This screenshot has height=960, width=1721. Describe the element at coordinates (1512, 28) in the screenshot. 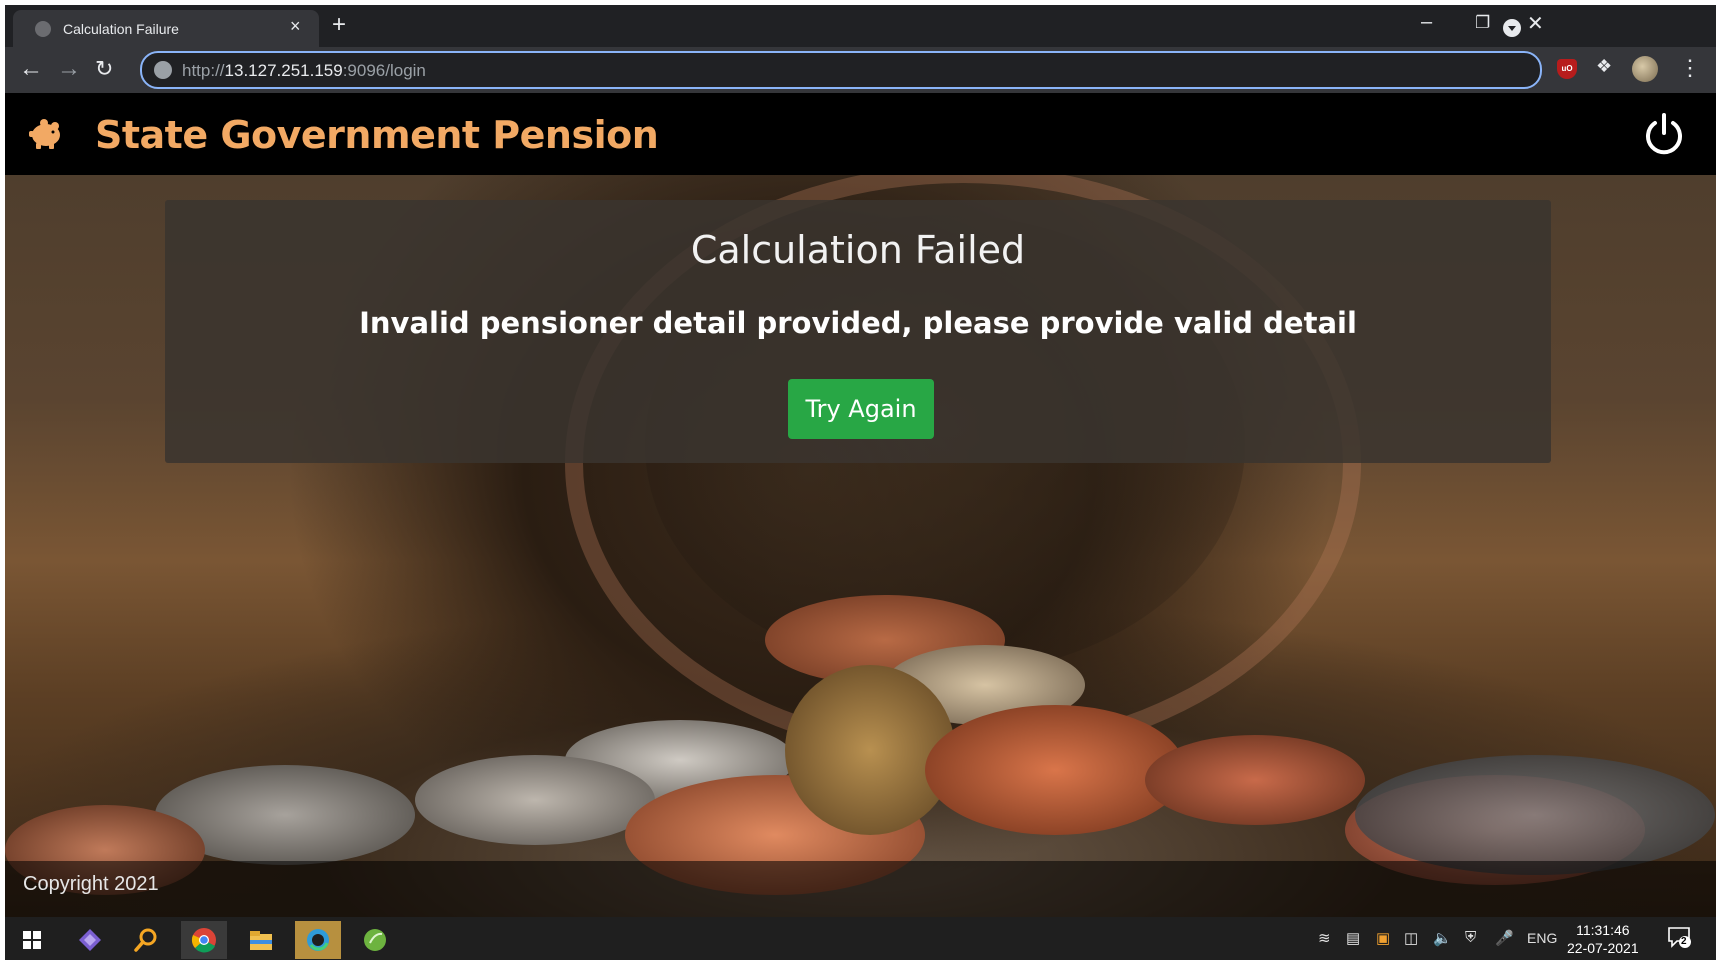

I see `tab-search-icon` at that location.